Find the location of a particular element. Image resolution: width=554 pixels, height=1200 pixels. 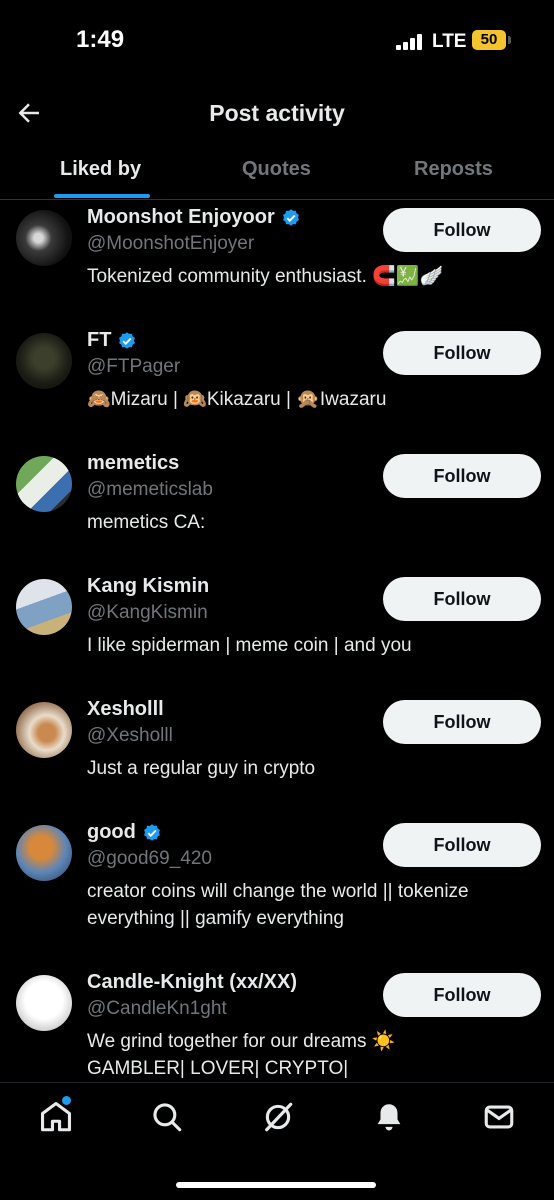

user-handle: @FTPager is located at coordinates (134, 366).